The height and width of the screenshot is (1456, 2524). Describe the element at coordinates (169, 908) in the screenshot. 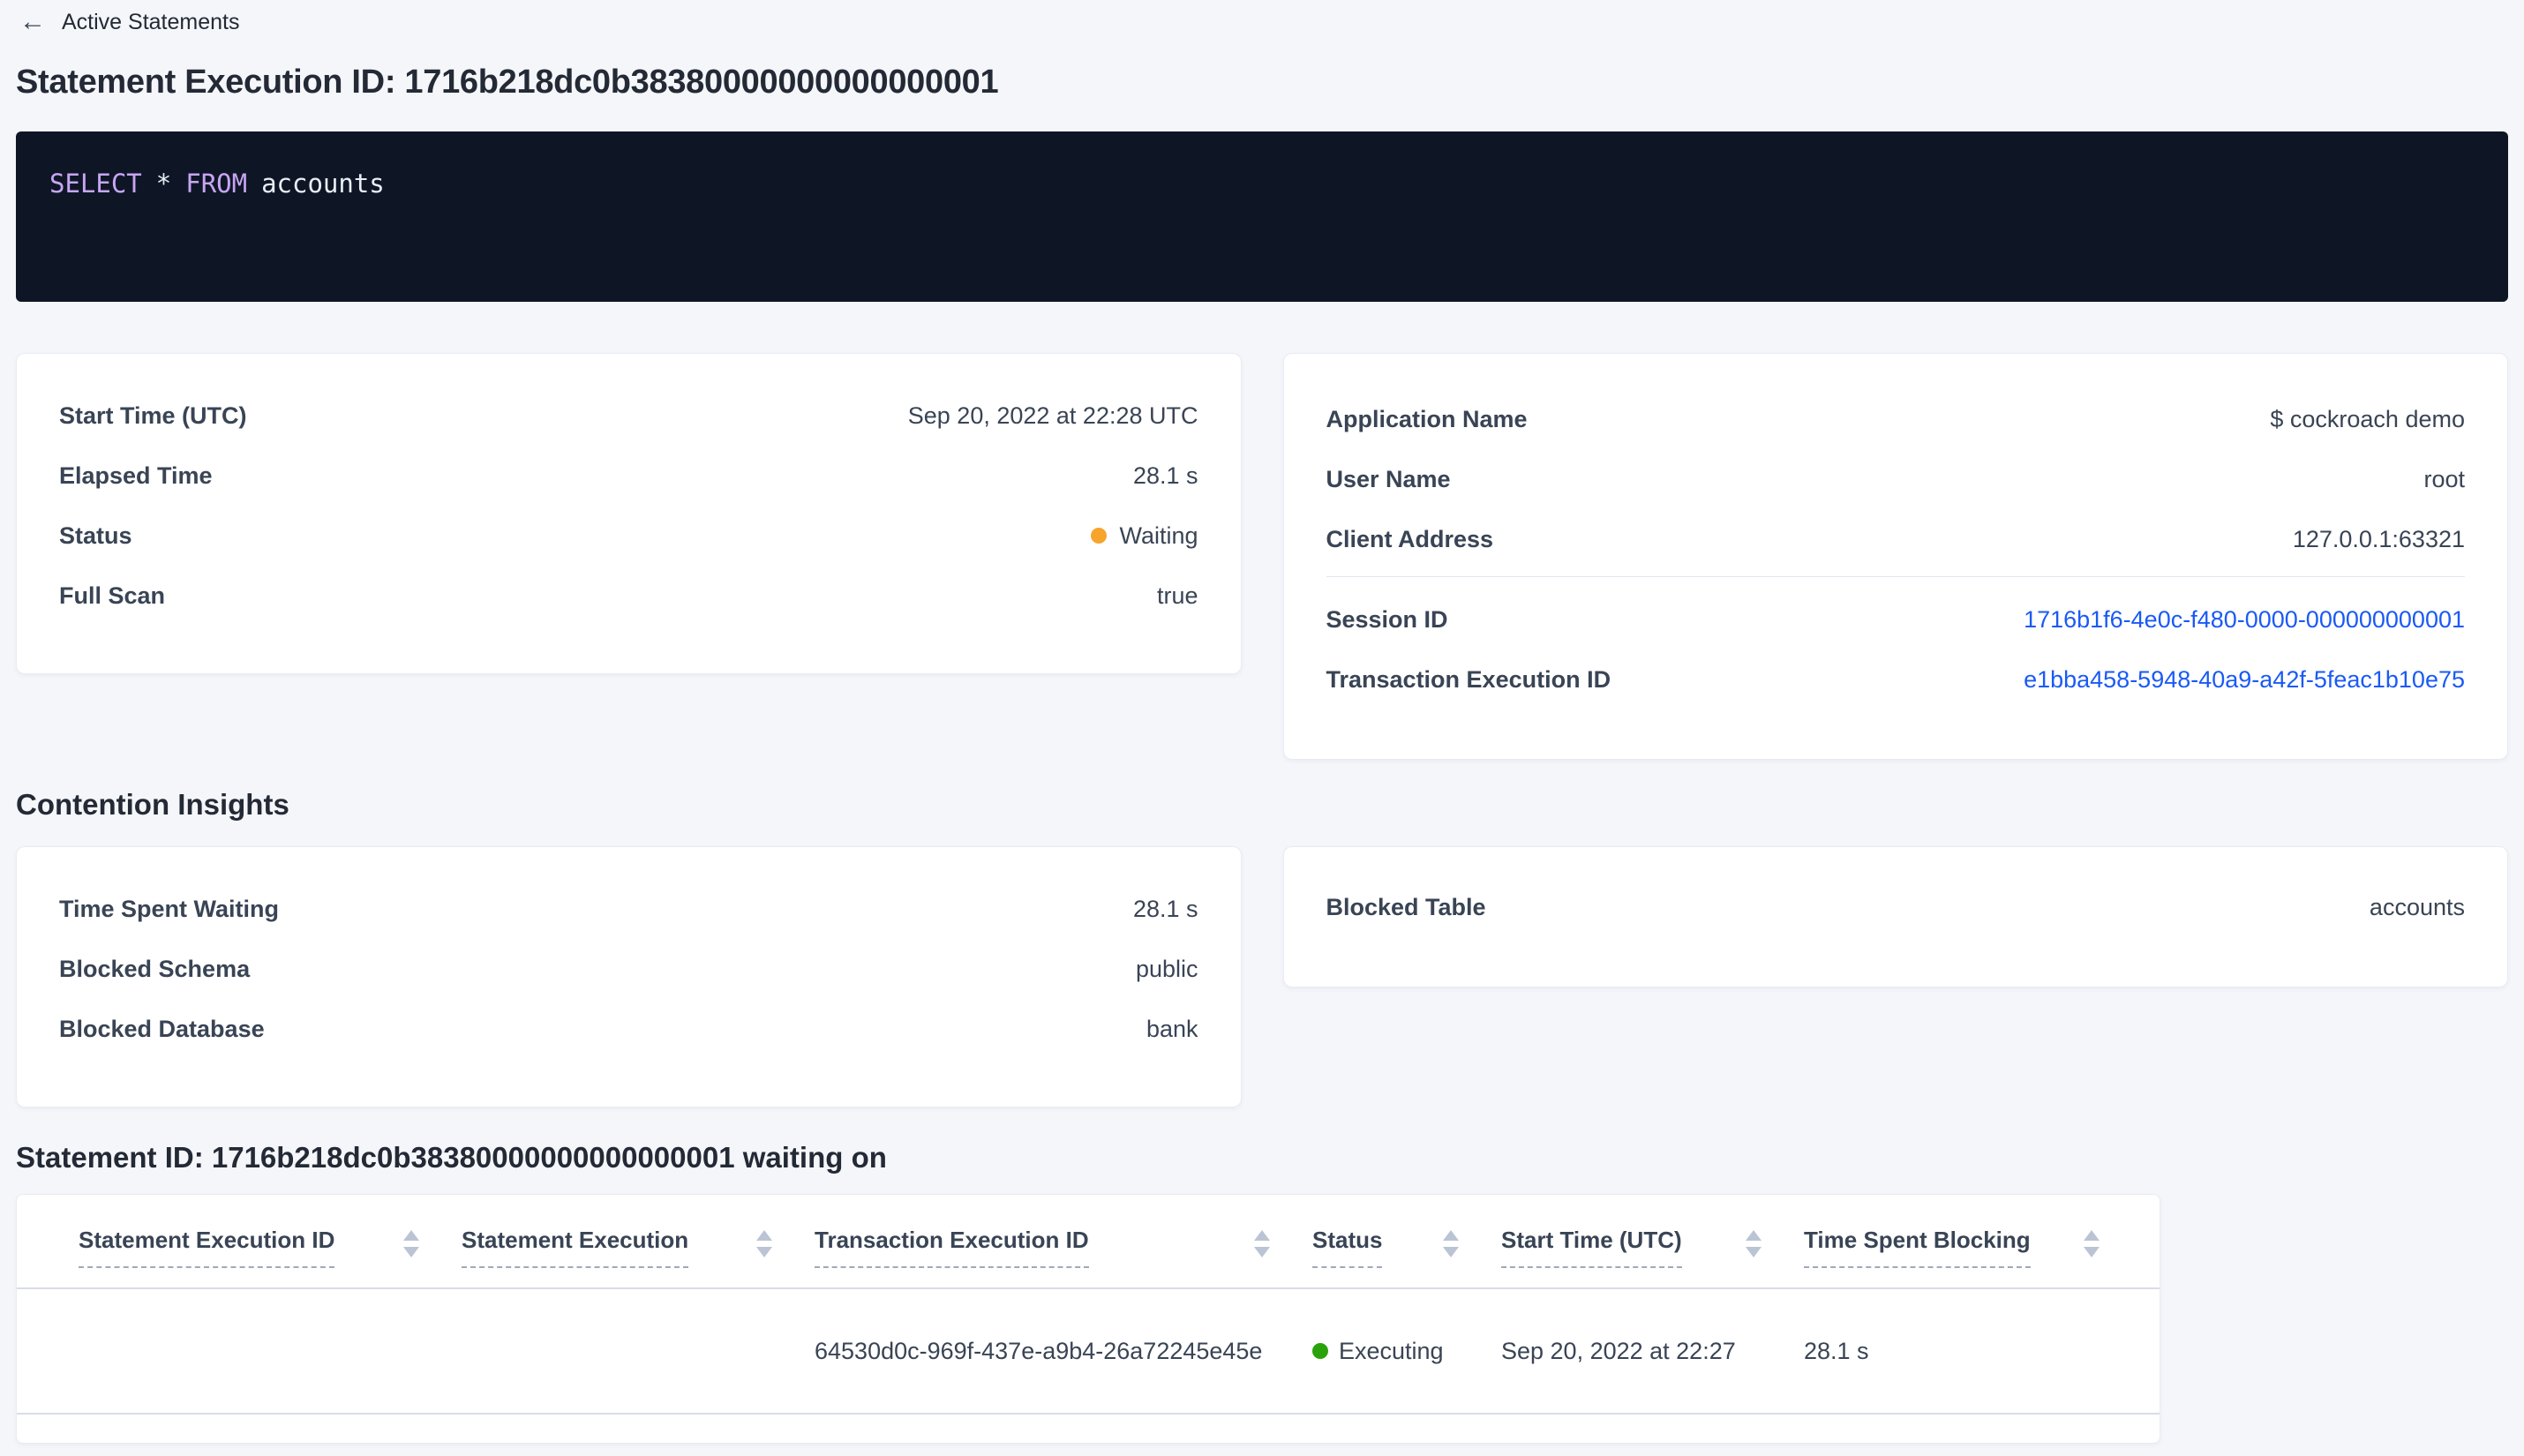

I see `detail-label: Time Spent Waiting` at that location.